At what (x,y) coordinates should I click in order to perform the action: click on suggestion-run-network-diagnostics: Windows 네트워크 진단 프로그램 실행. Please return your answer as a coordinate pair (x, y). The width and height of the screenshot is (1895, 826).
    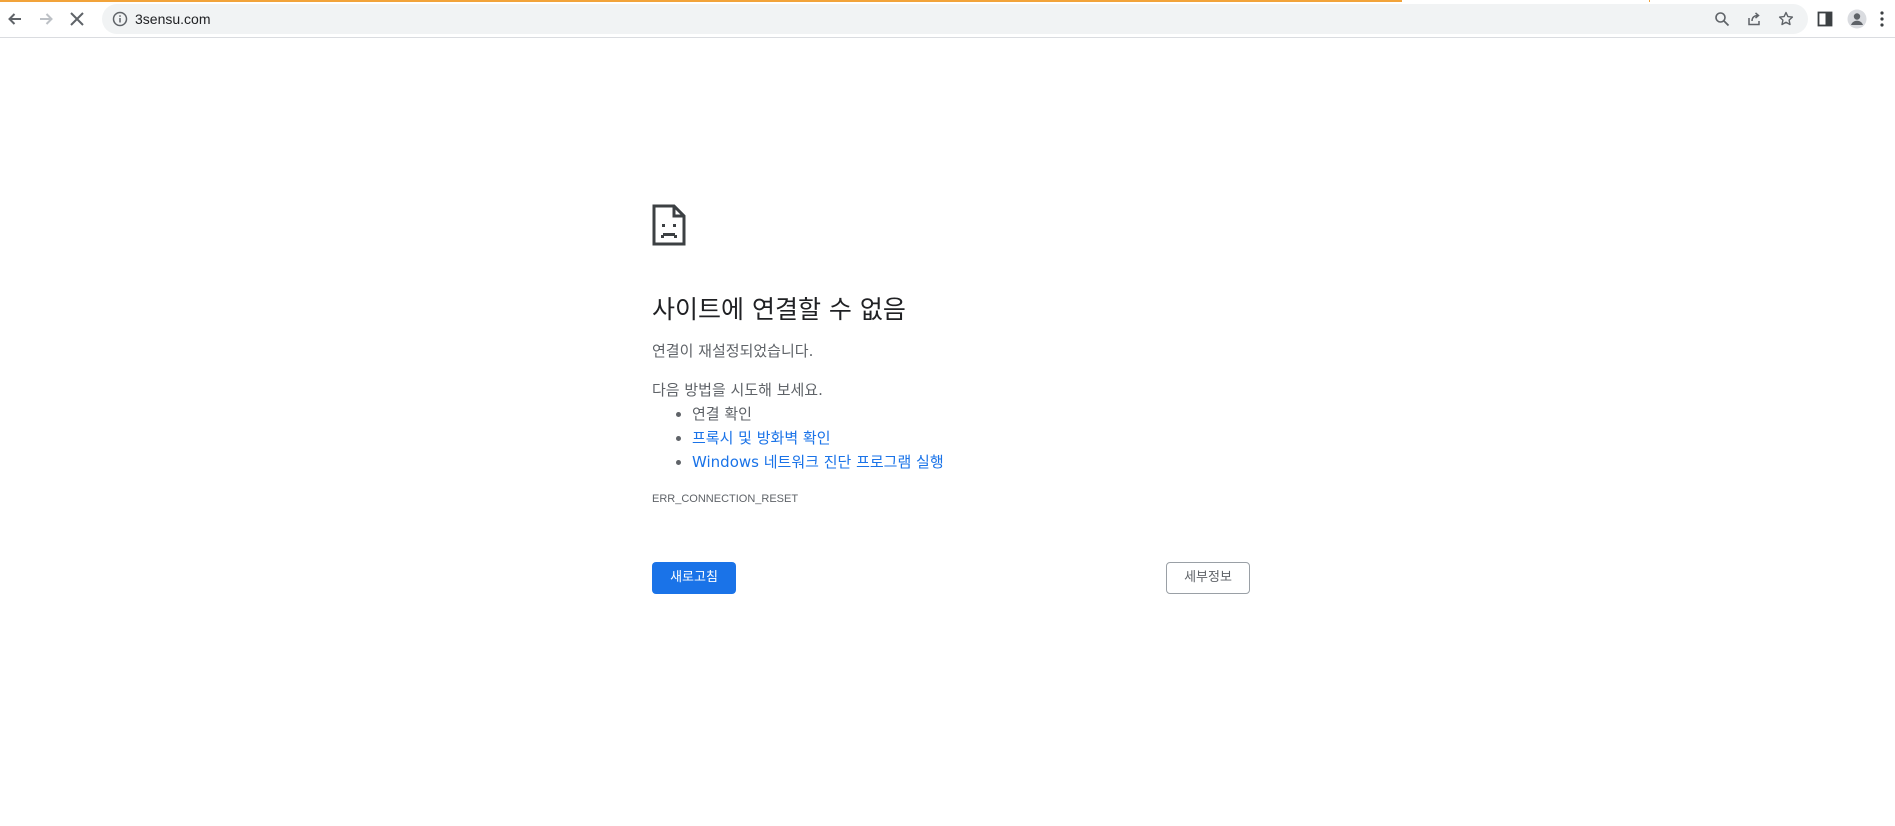
    Looking at the image, I should click on (798, 462).